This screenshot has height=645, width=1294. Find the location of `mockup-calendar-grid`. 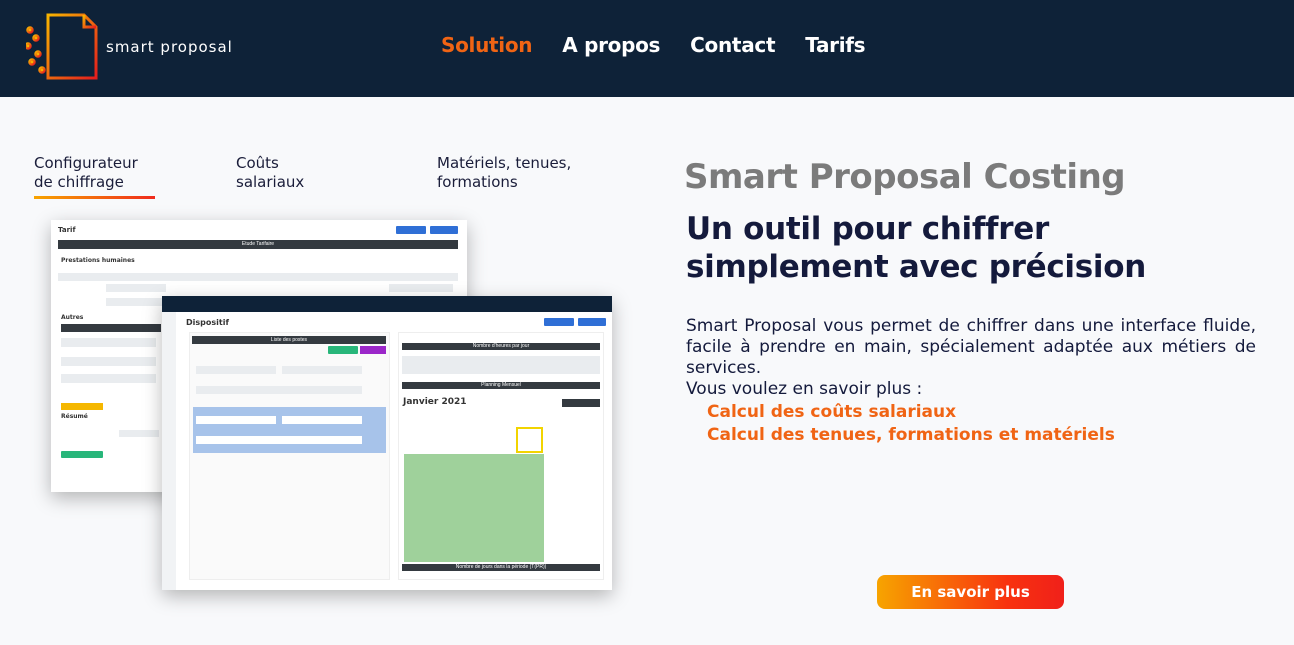

mockup-calendar-grid is located at coordinates (502, 490).